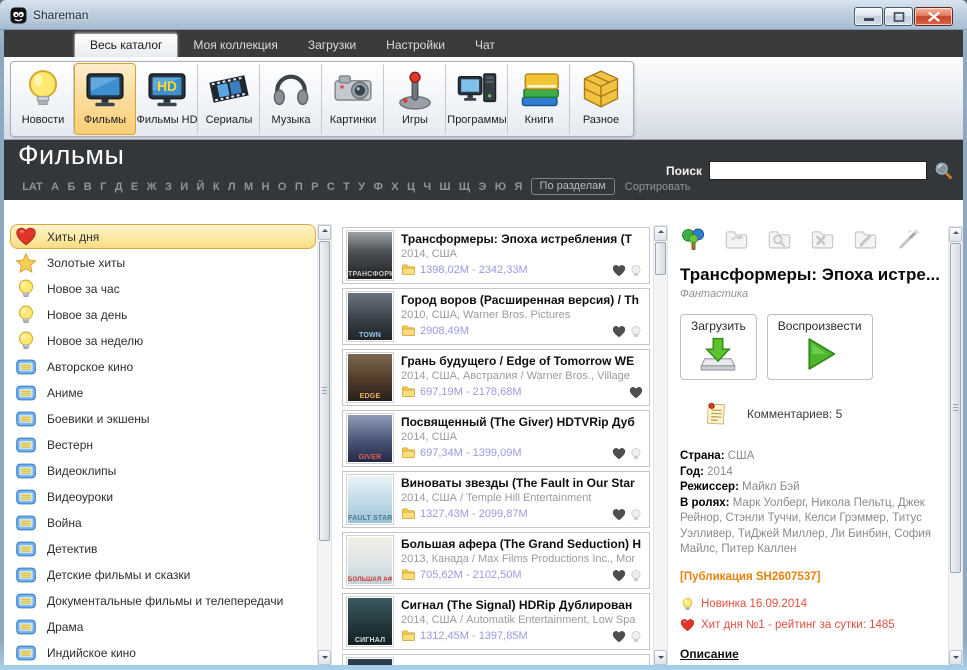  What do you see at coordinates (163, 340) in the screenshot?
I see `sidebar-item: Новое за неделю` at bounding box center [163, 340].